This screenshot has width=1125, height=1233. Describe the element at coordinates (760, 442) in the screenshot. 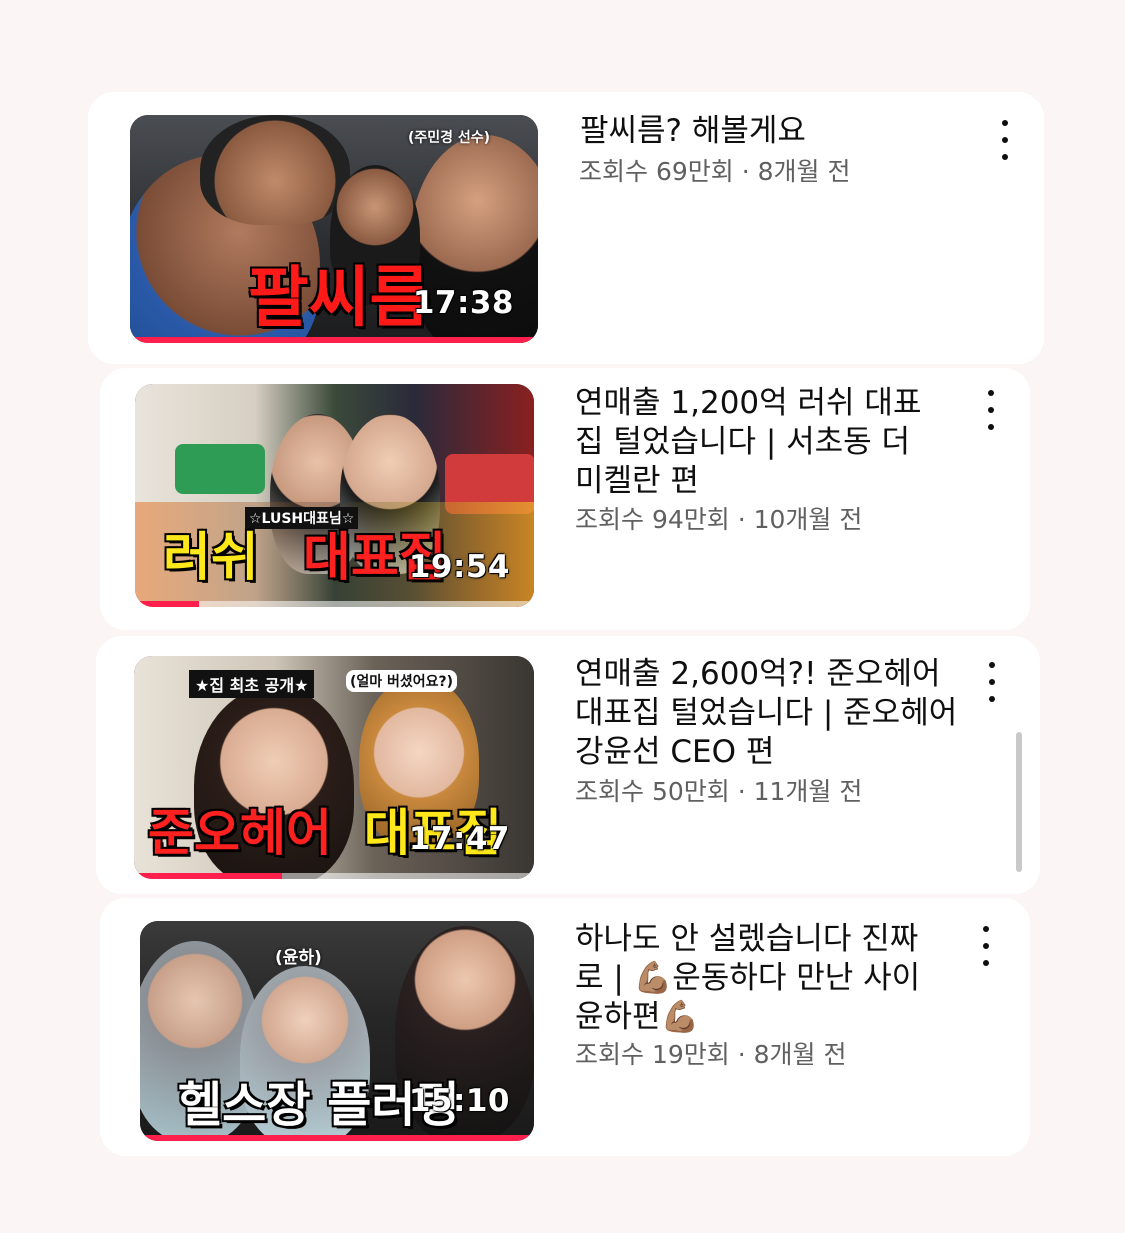

I see `video-title: 연매출 1,200억 러쉬 대표 집 털었습니다 | 서초동 더 미켈란 편` at that location.